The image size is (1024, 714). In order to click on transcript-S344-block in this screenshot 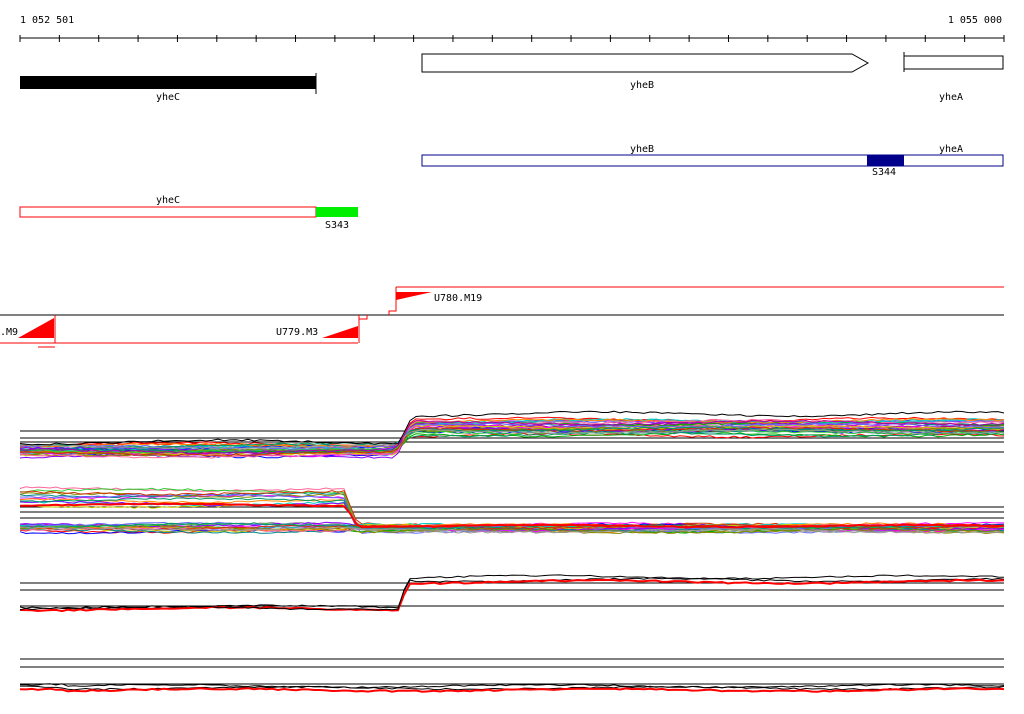, I will do `click(885, 160)`.